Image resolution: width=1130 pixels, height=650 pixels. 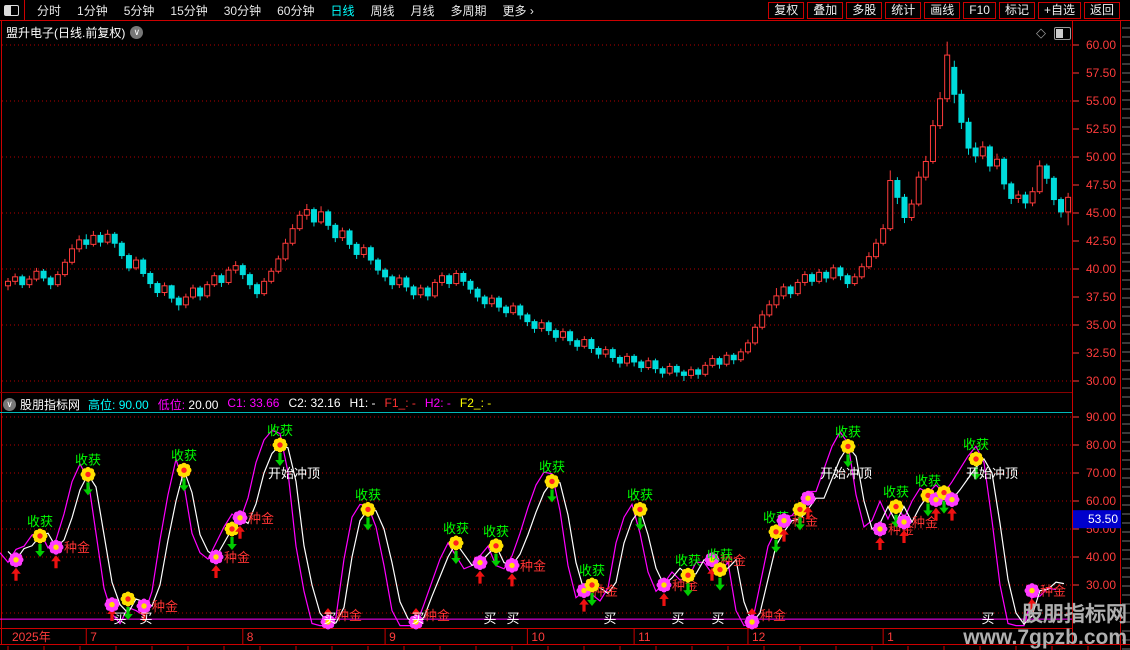 I want to click on svg-text: 32.50, so click(x=1101, y=353).